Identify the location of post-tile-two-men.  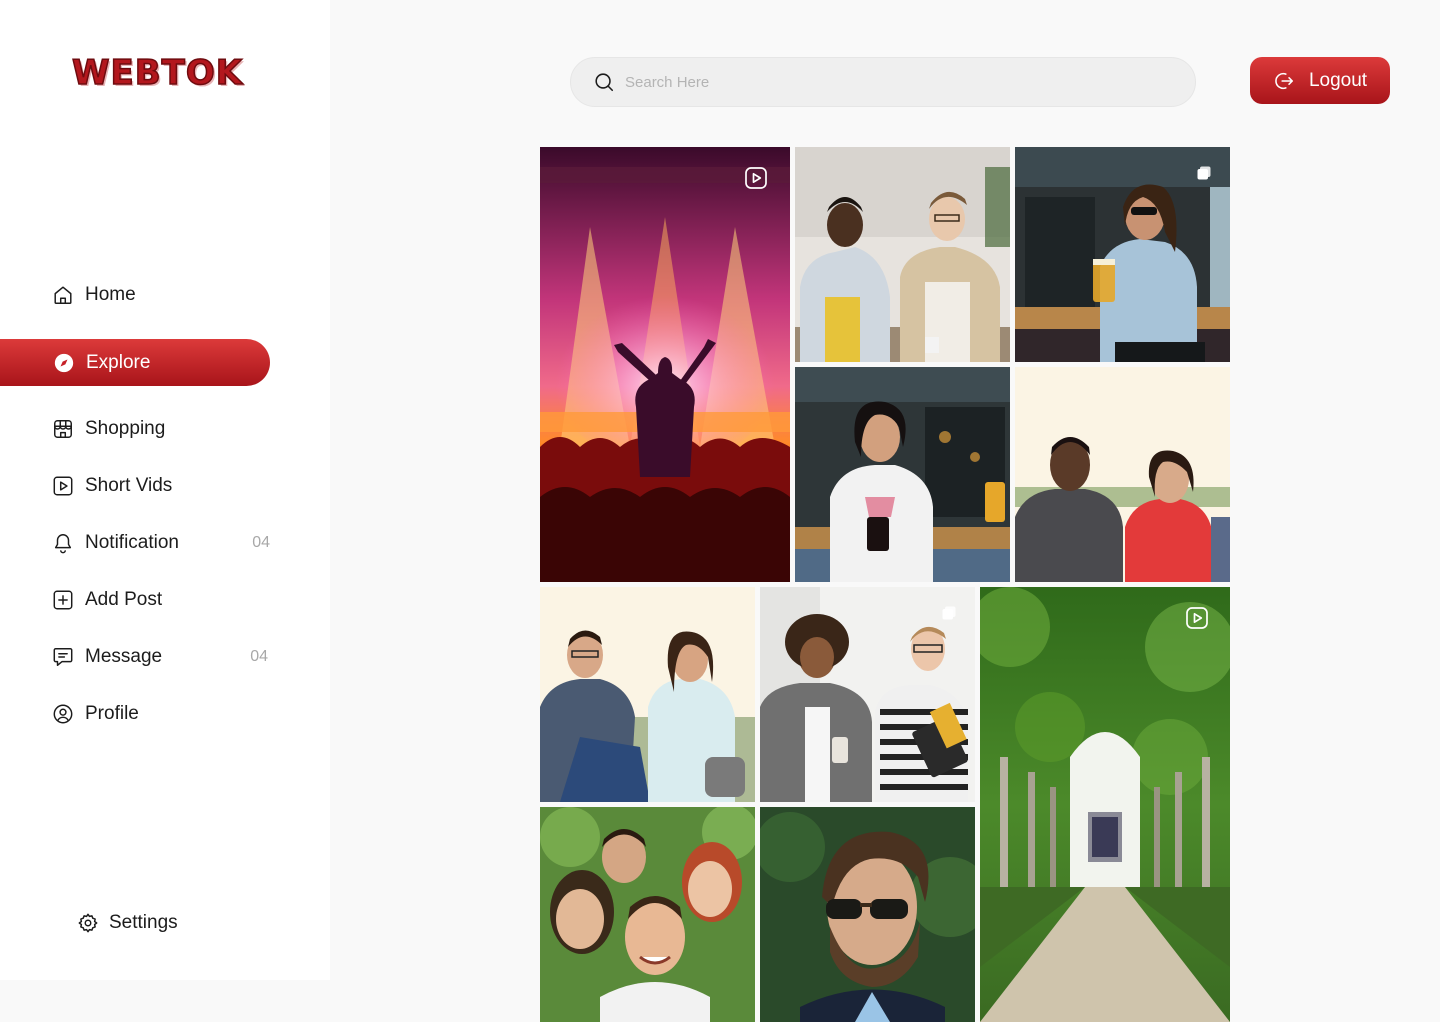
(902, 254).